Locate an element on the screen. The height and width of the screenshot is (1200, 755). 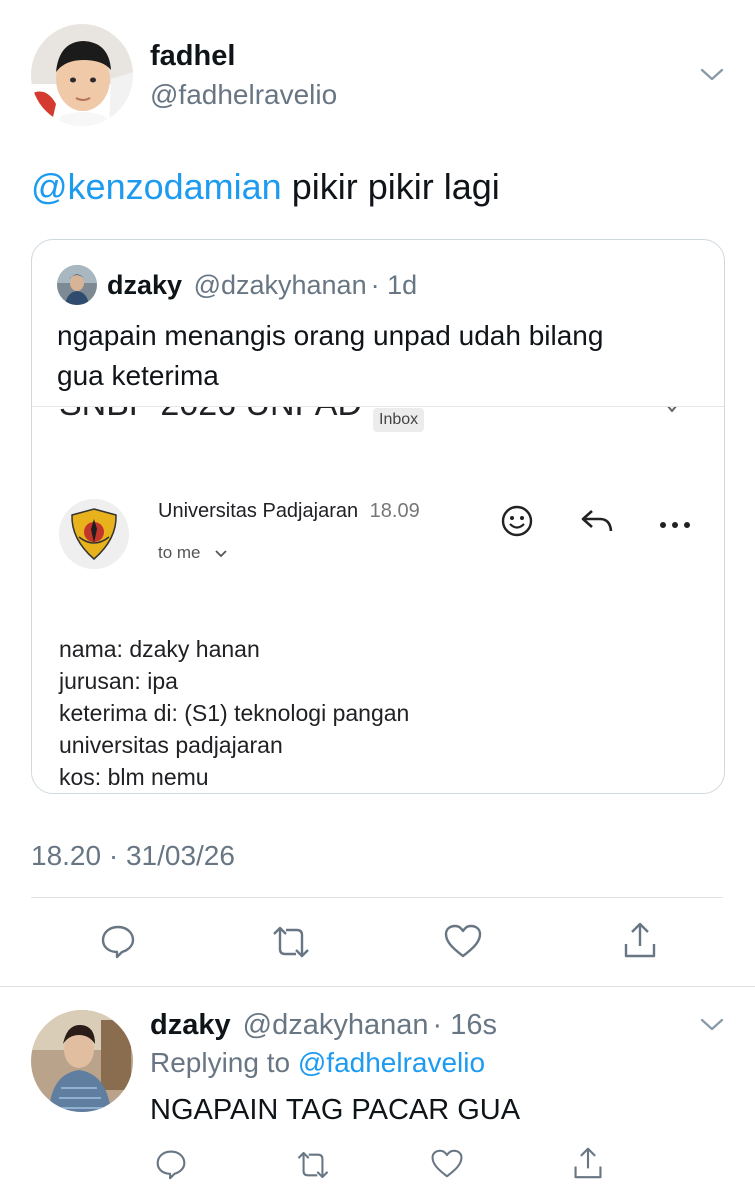
author-name: fadhel is located at coordinates (192, 56).